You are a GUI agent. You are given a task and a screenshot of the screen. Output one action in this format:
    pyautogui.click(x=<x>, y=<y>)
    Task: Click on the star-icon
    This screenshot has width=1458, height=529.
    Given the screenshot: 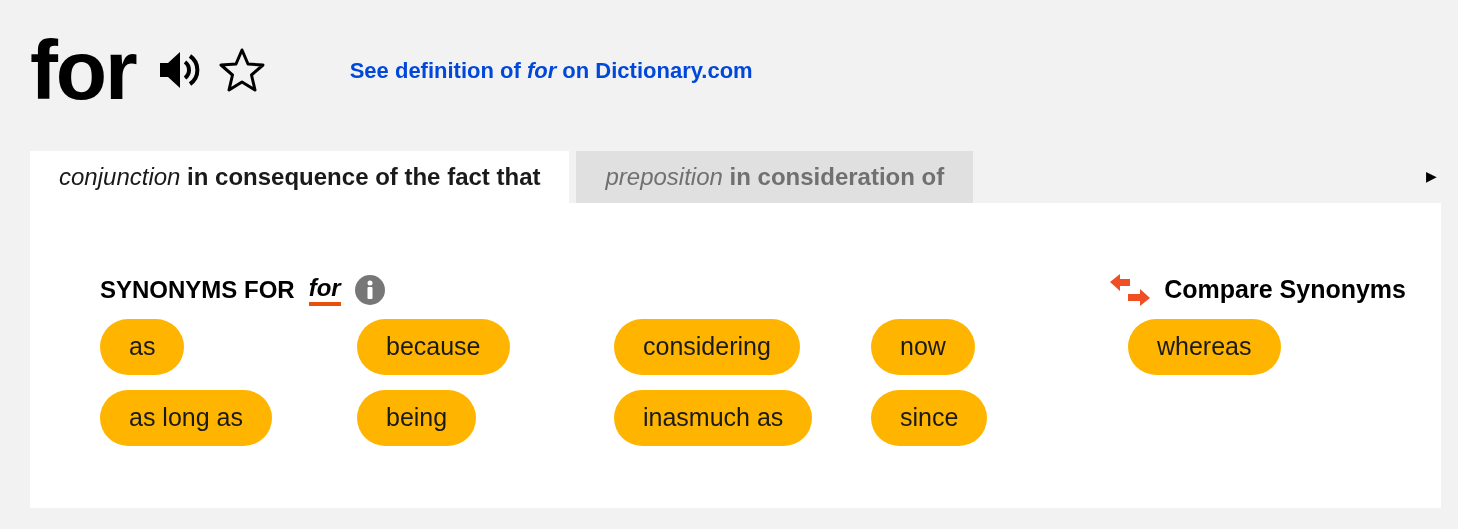 What is the action you would take?
    pyautogui.click(x=241, y=70)
    